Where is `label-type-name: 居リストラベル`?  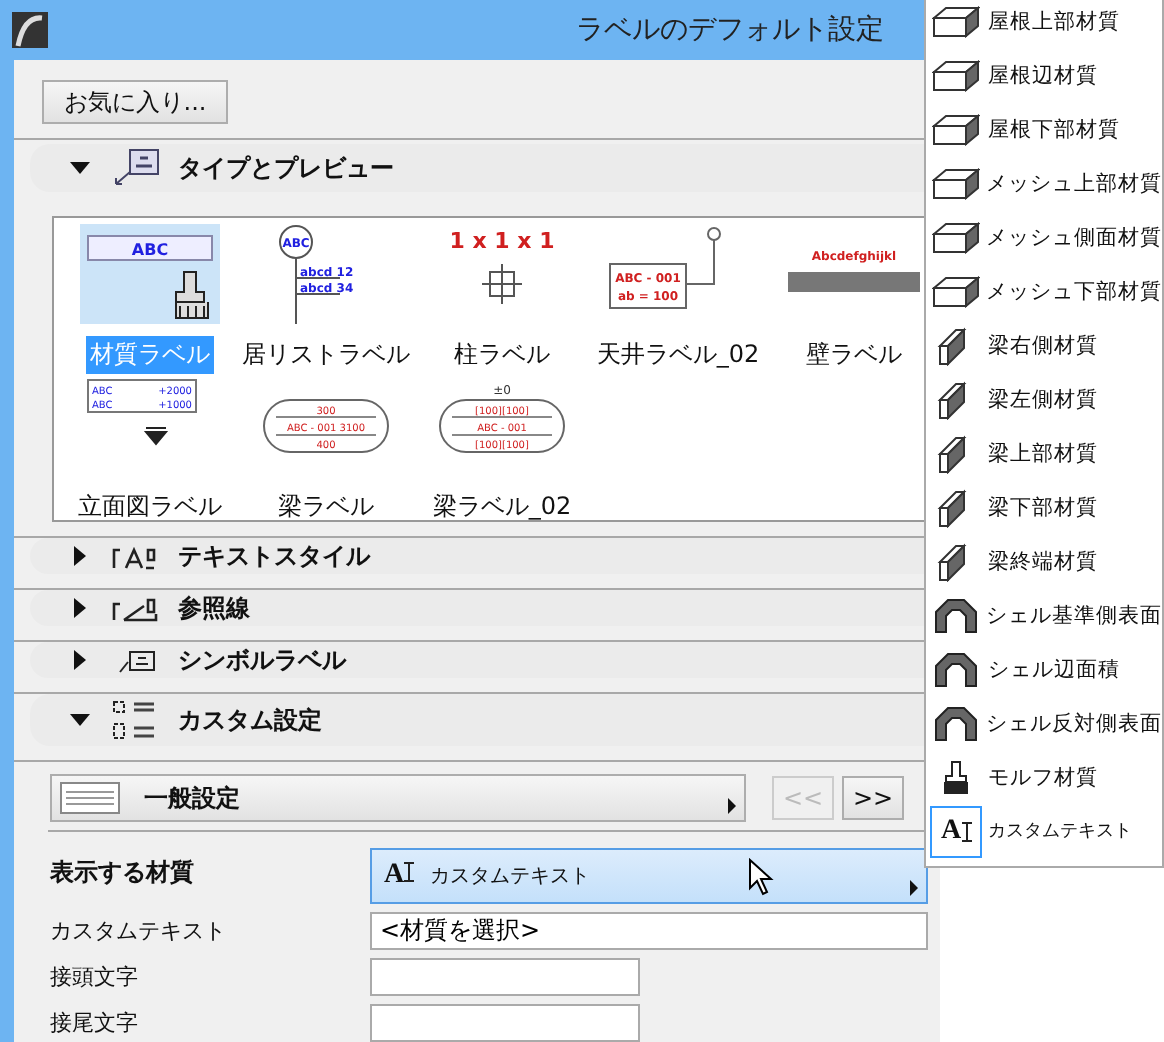 label-type-name: 居リストラベル is located at coordinates (326, 355).